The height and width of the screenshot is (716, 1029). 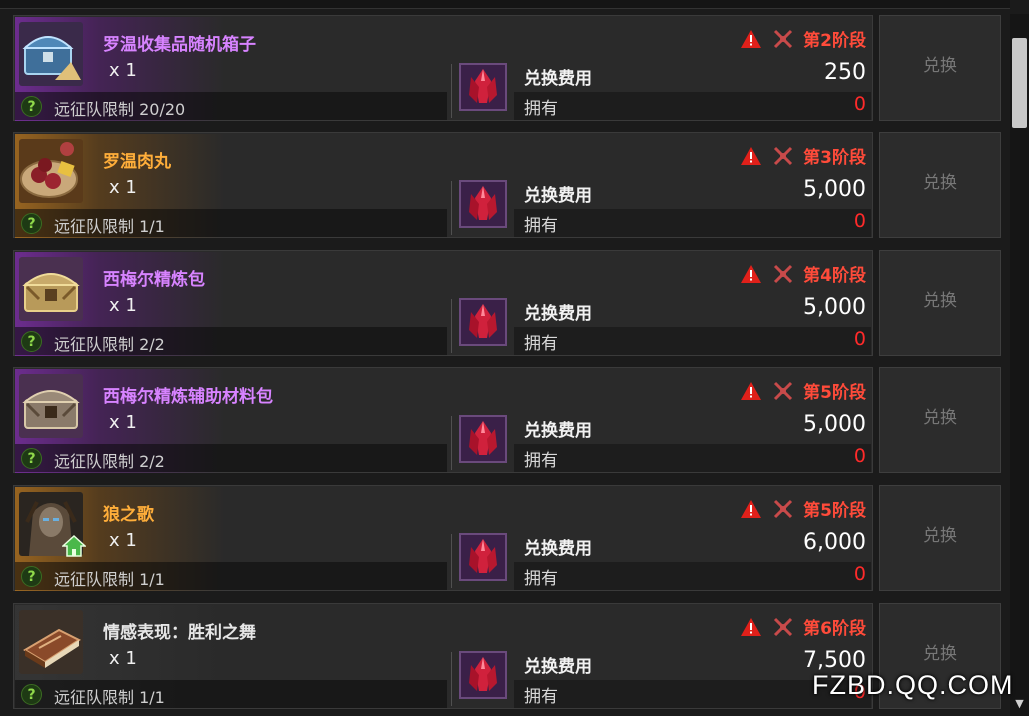 What do you see at coordinates (51, 171) in the screenshot?
I see `meatball-plate-icon` at bounding box center [51, 171].